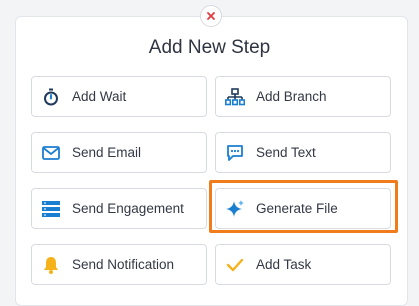 Image resolution: width=419 pixels, height=306 pixels. What do you see at coordinates (297, 208) in the screenshot?
I see `option-label: Generate File` at bounding box center [297, 208].